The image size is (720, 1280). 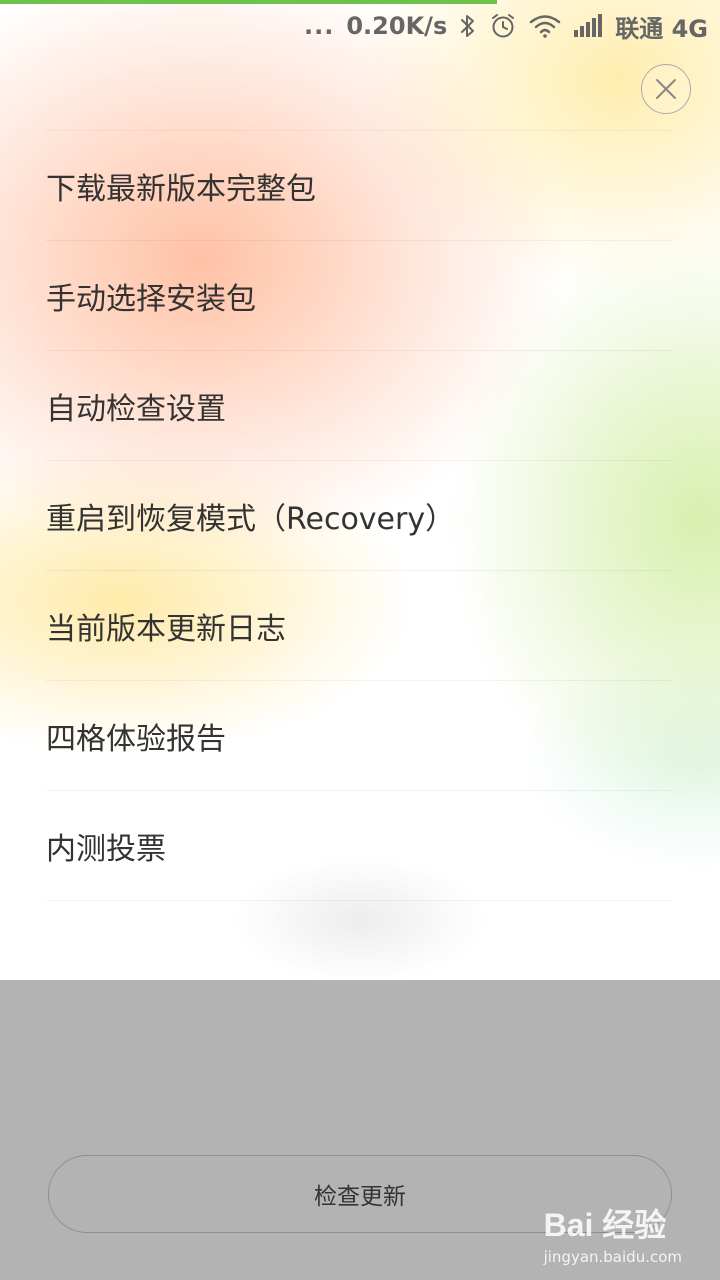 What do you see at coordinates (166, 629) in the screenshot?
I see `menu-item-label: 当前版本更新日志` at bounding box center [166, 629].